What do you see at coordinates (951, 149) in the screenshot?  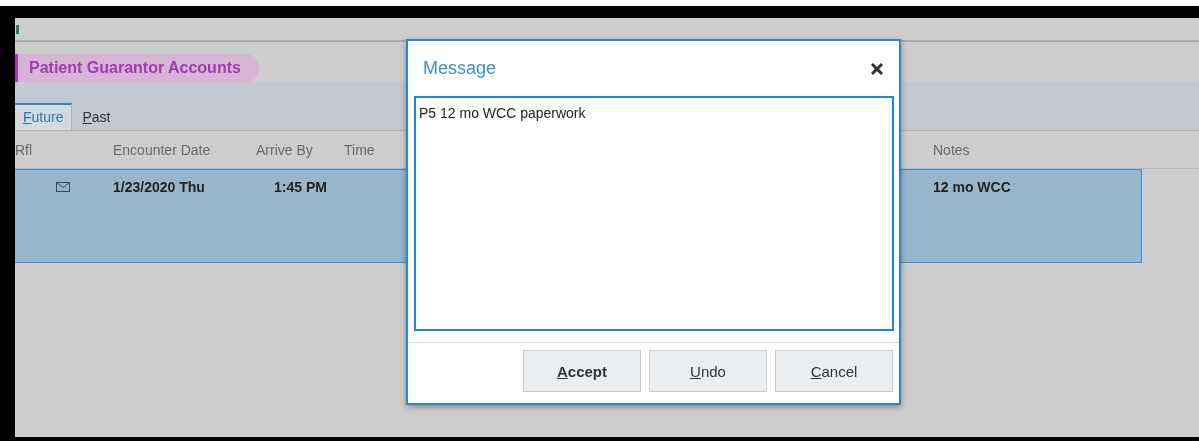 I see `column-header: Notes` at bounding box center [951, 149].